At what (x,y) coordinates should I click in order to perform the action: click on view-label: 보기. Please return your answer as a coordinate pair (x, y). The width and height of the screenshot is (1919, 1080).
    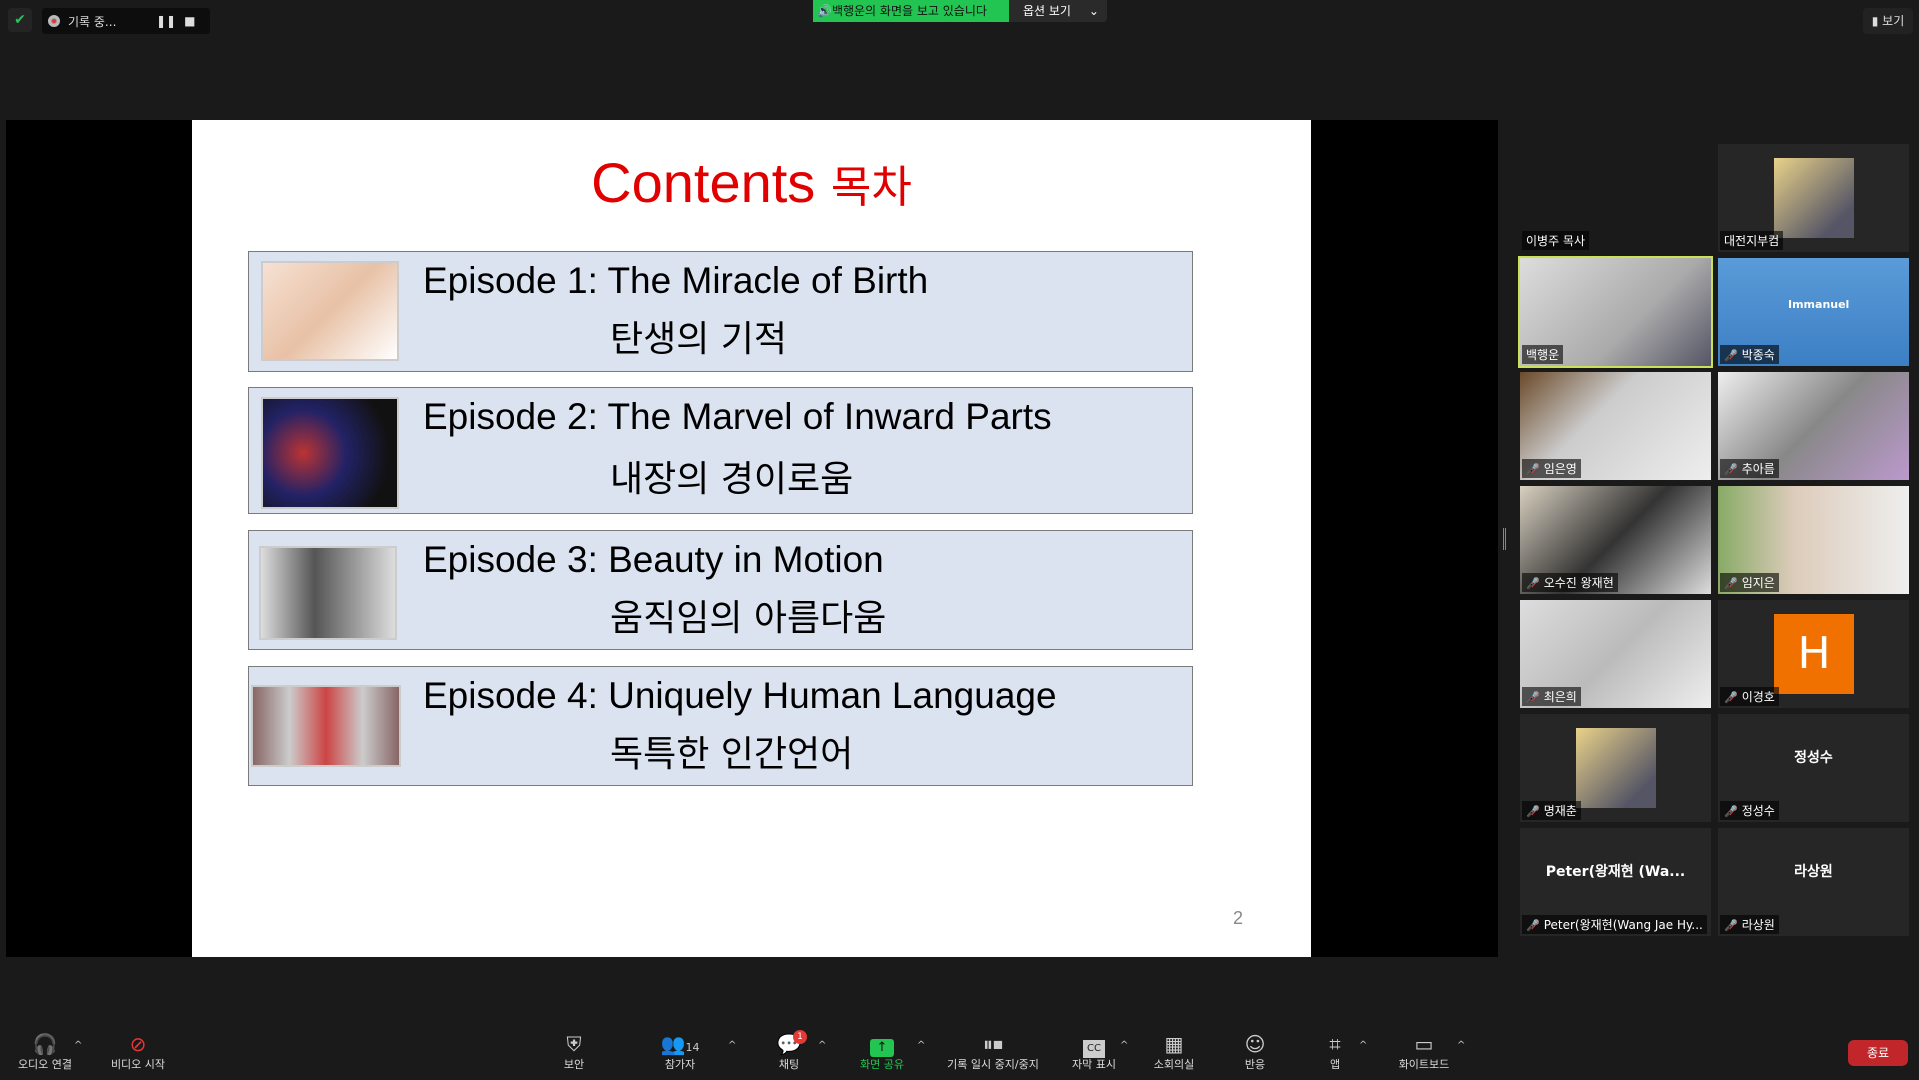
    Looking at the image, I should click on (1893, 21).